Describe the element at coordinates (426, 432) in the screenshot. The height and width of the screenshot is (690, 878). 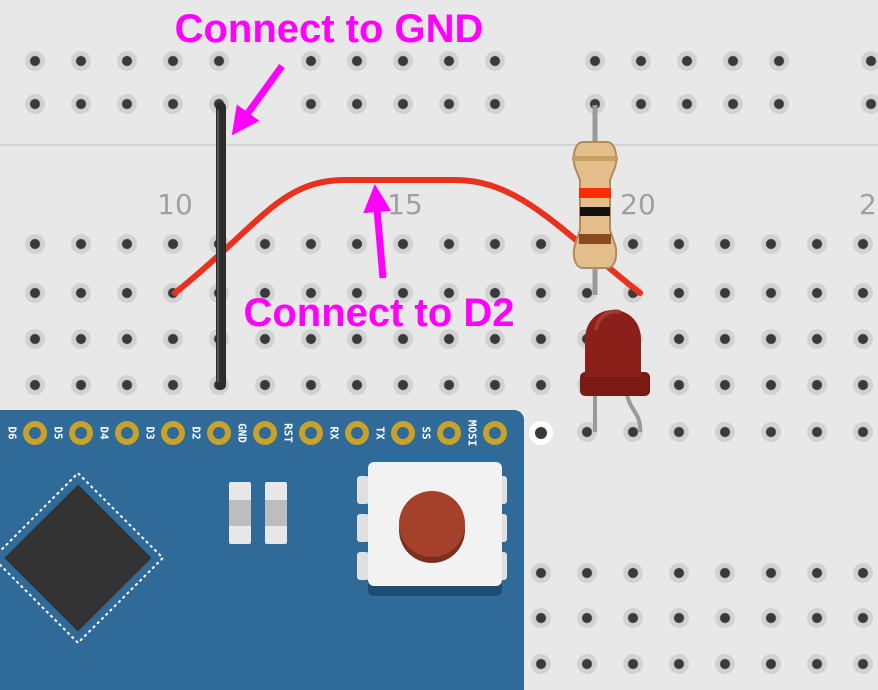
I see `pin-label: SS` at that location.